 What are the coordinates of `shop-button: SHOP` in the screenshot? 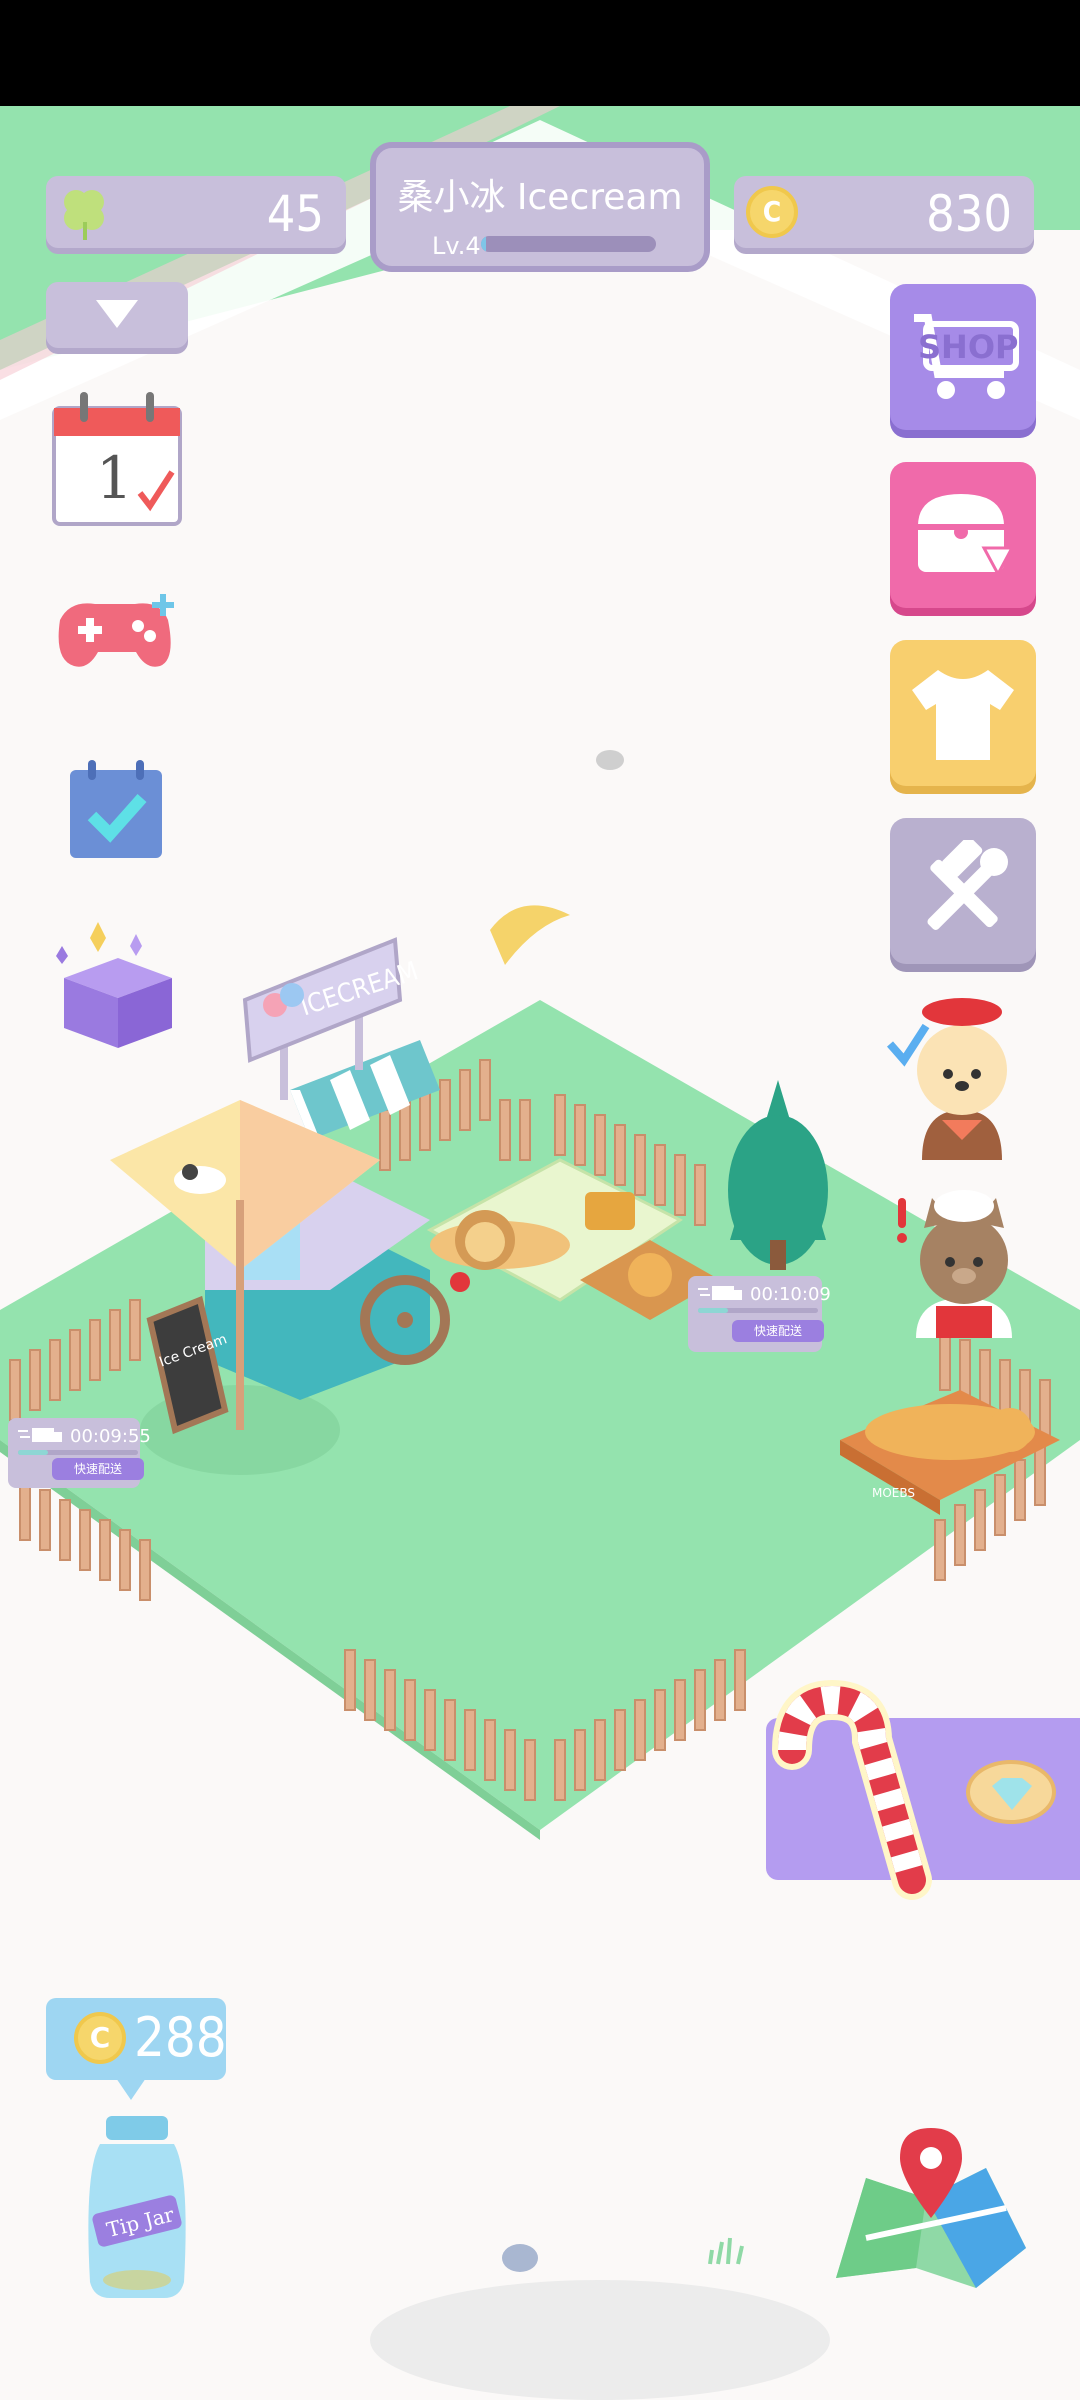 It's located at (963, 357).